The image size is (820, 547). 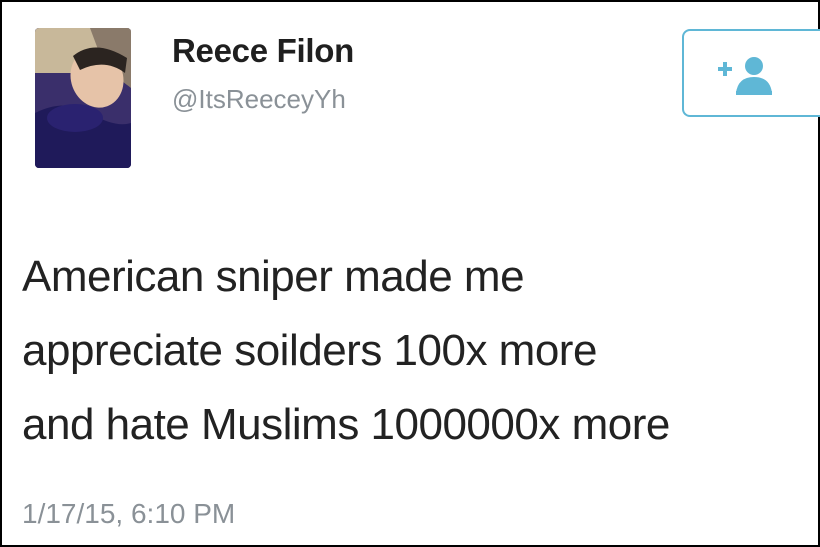 I want to click on add-user-icon, so click(x=745, y=76).